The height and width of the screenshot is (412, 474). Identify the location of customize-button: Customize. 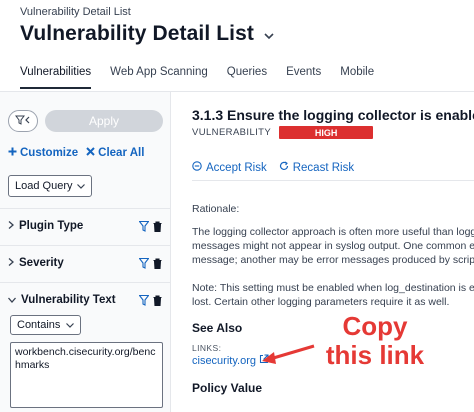
(43, 153).